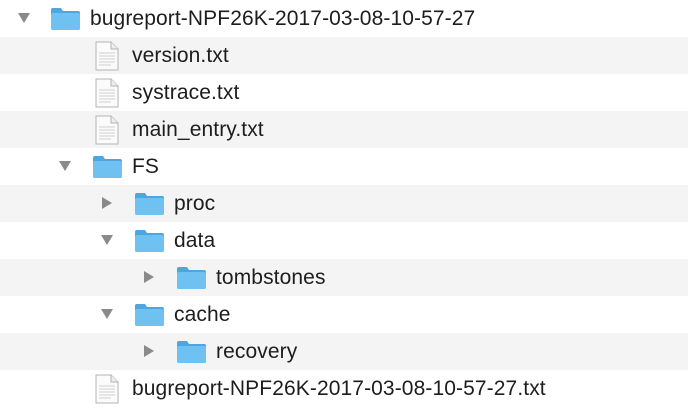 This screenshot has width=688, height=418. I want to click on tree-row-proc-folder: proc, so click(344, 203).